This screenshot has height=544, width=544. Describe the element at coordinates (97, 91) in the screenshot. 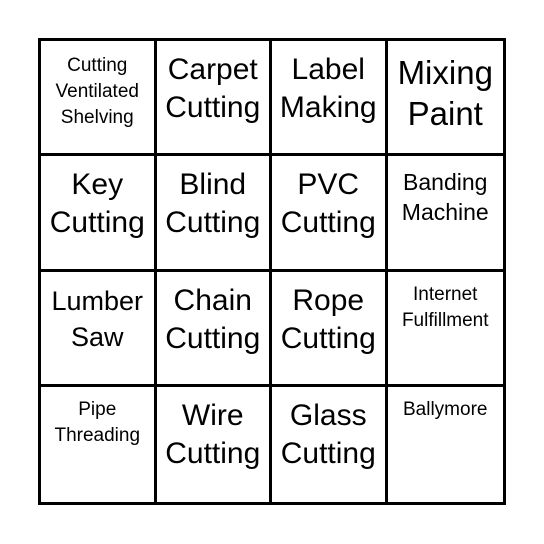

I see `cell-label: Cutting Ventilated Shelving` at that location.